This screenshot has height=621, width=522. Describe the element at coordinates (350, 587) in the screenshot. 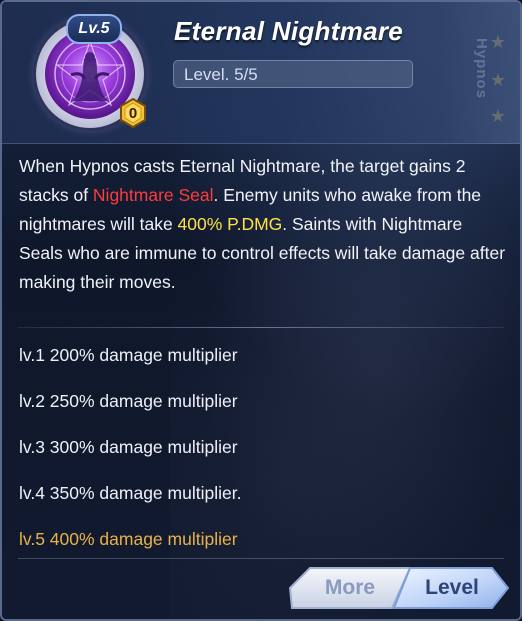

I see `more-button-label: More` at that location.